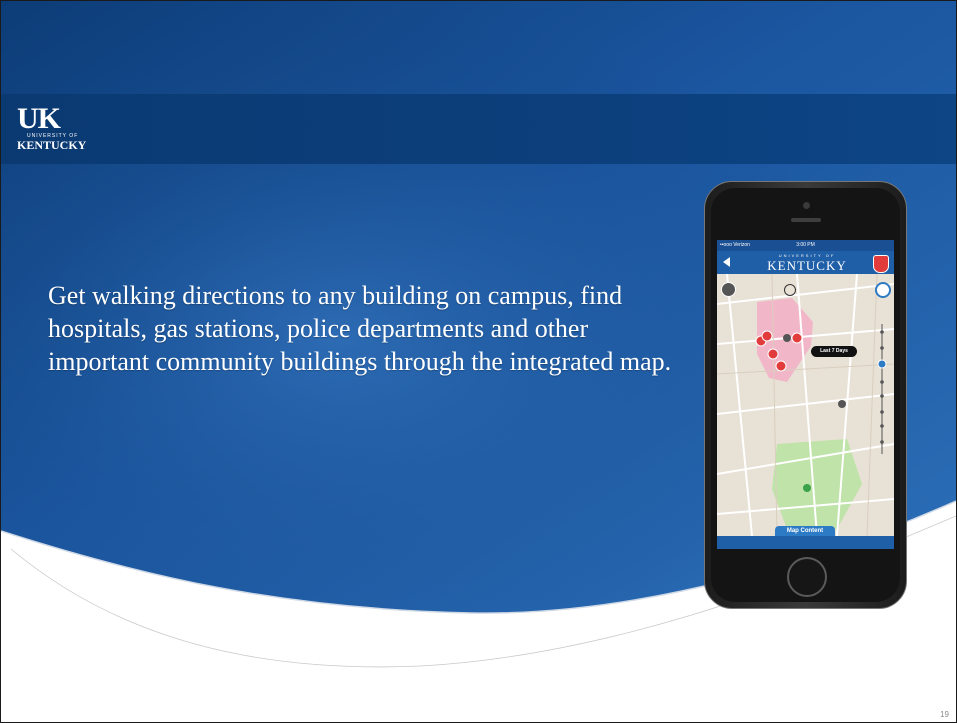 The width and height of the screenshot is (957, 723). Describe the element at coordinates (726, 262) in the screenshot. I see `back-arrow-icon` at that location.